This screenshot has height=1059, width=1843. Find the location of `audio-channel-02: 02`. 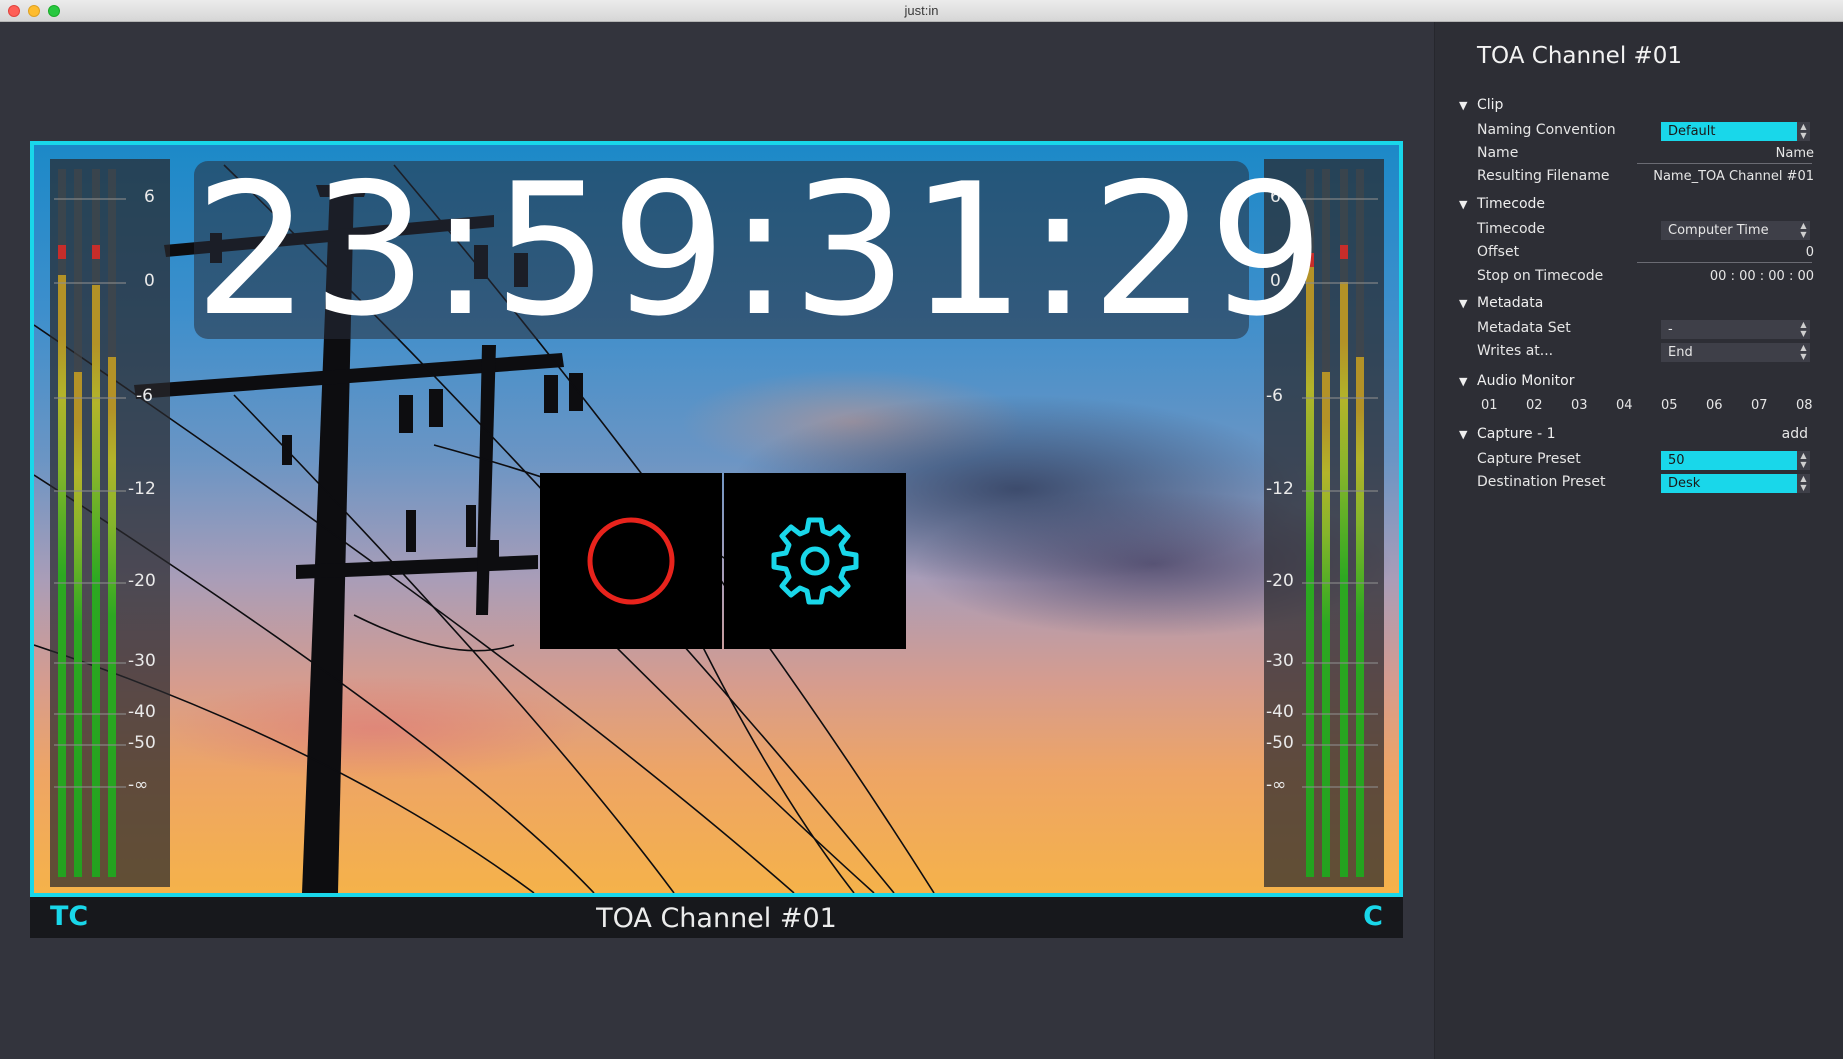

audio-channel-02: 02 is located at coordinates (1534, 405).